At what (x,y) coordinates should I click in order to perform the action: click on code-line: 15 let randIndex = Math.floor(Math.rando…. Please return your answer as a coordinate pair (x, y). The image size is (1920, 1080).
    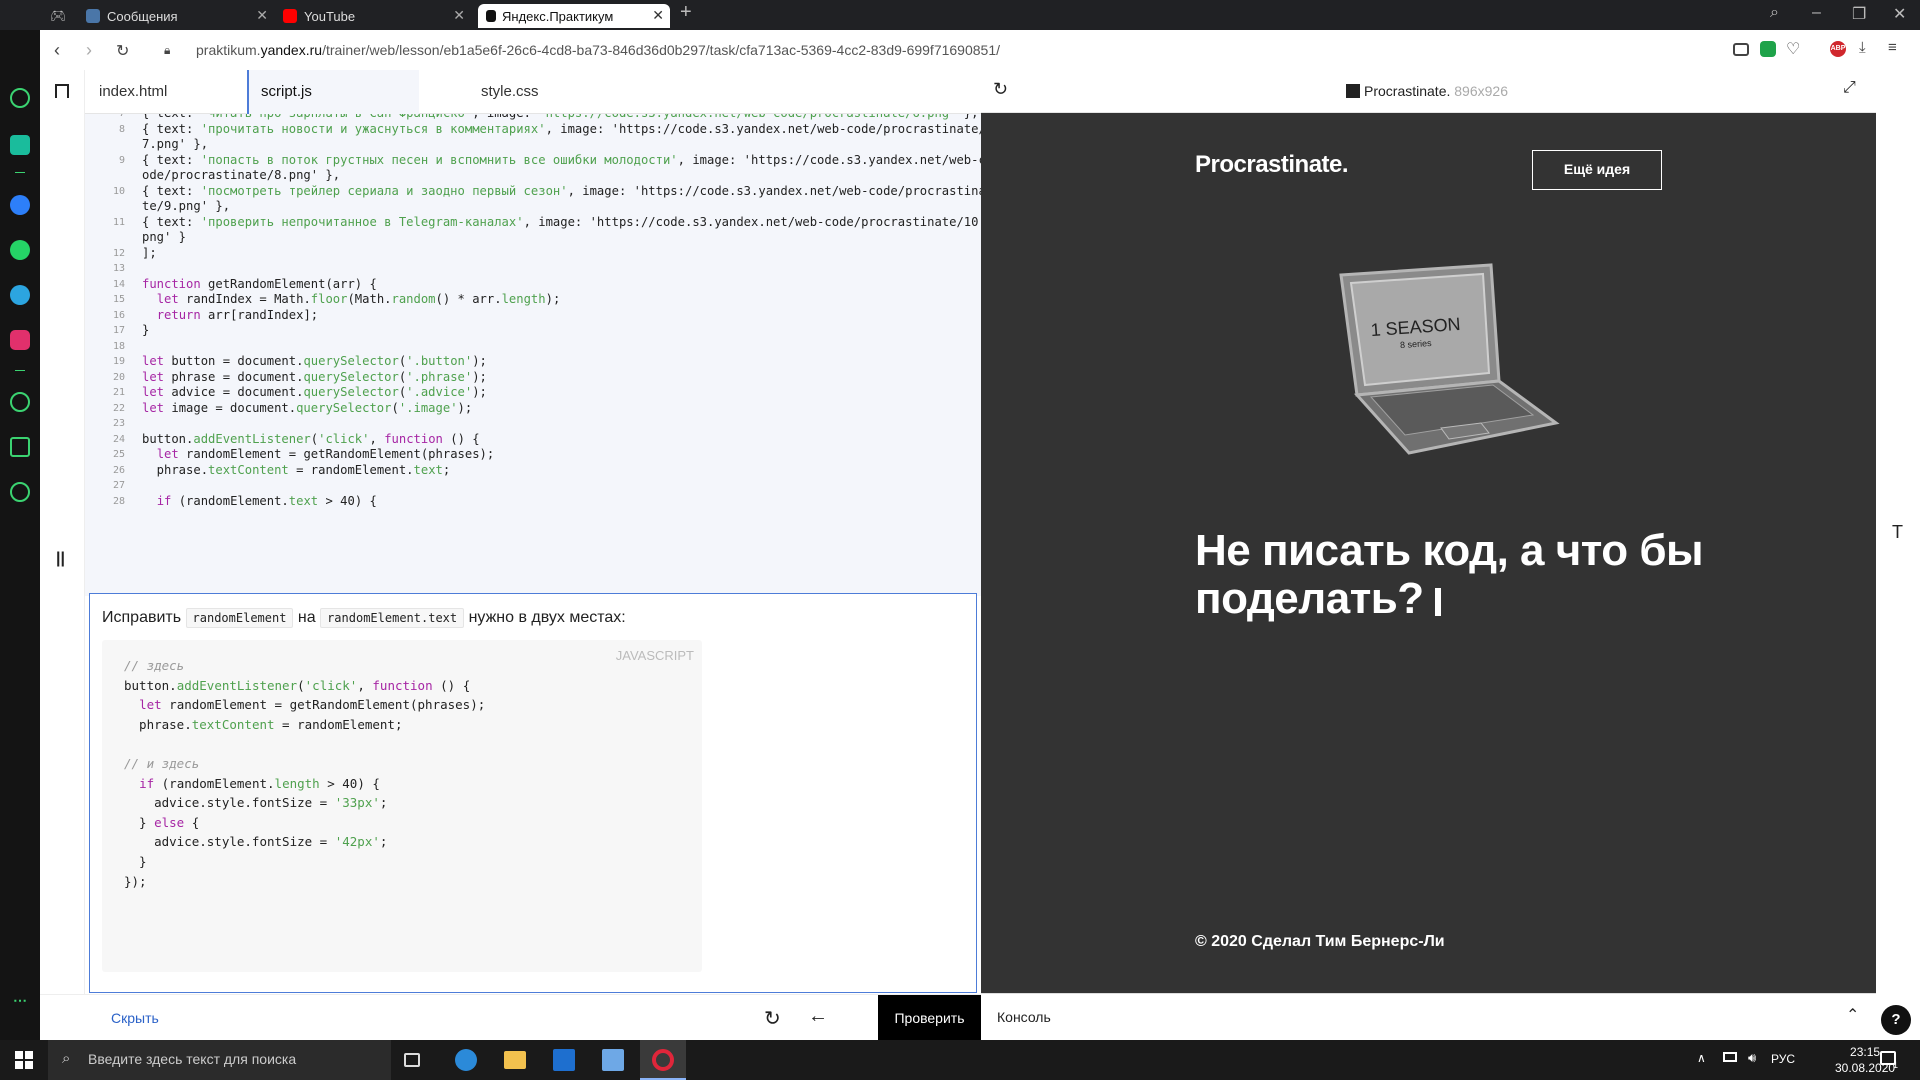
    Looking at the image, I should click on (533, 300).